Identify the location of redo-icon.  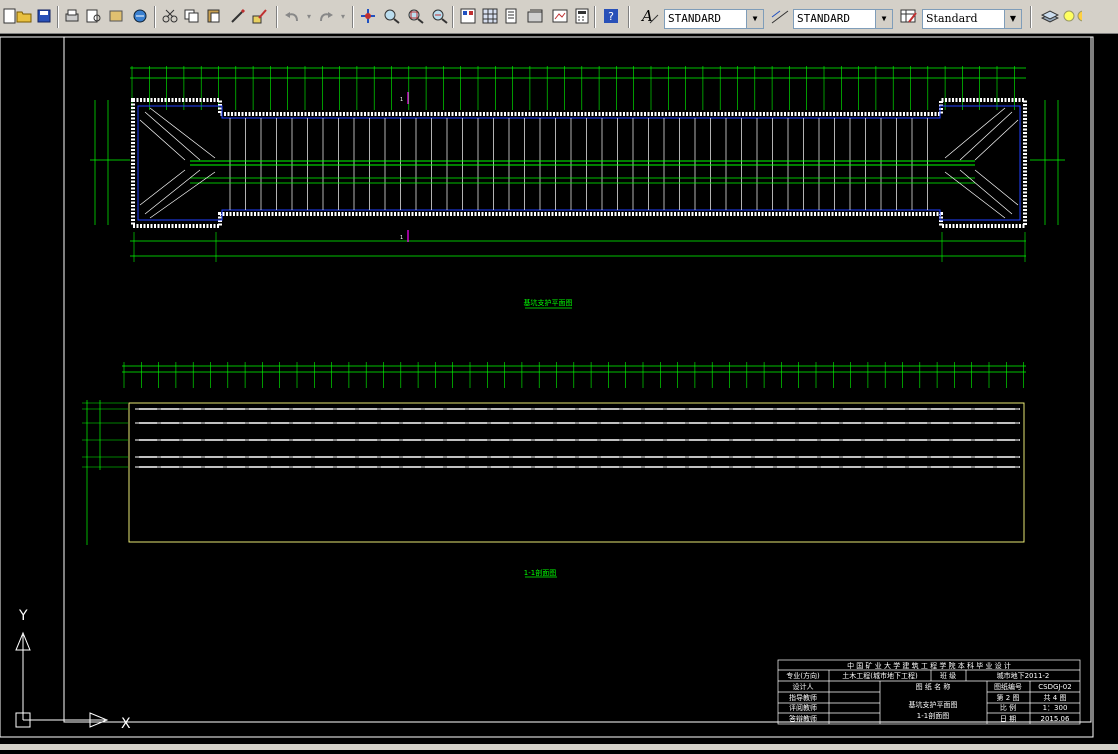
(326, 16).